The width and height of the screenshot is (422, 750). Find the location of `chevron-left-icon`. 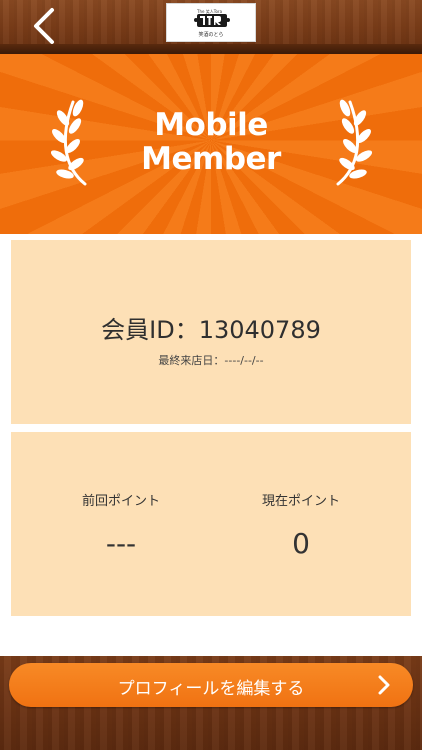

chevron-left-icon is located at coordinates (44, 26).